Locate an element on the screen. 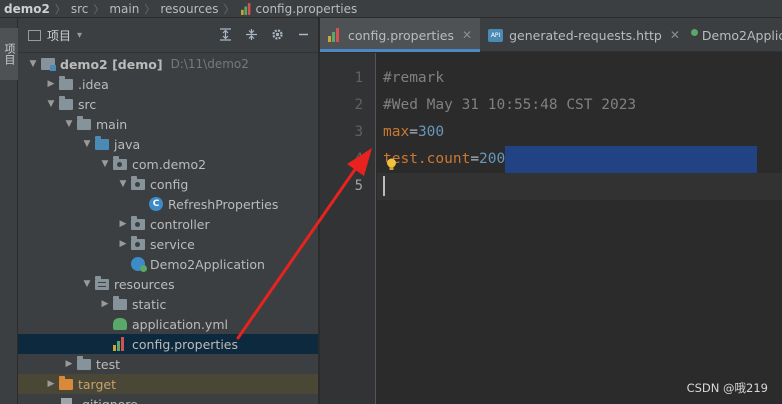 The width and height of the screenshot is (782, 404). line-number: 1 is located at coordinates (358, 78).